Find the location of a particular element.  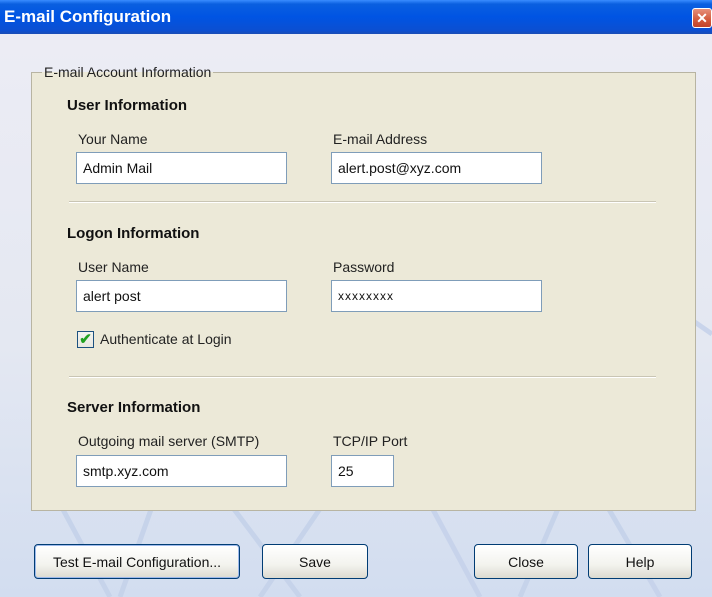

logon-info-heading: Logon Information is located at coordinates (133, 233).